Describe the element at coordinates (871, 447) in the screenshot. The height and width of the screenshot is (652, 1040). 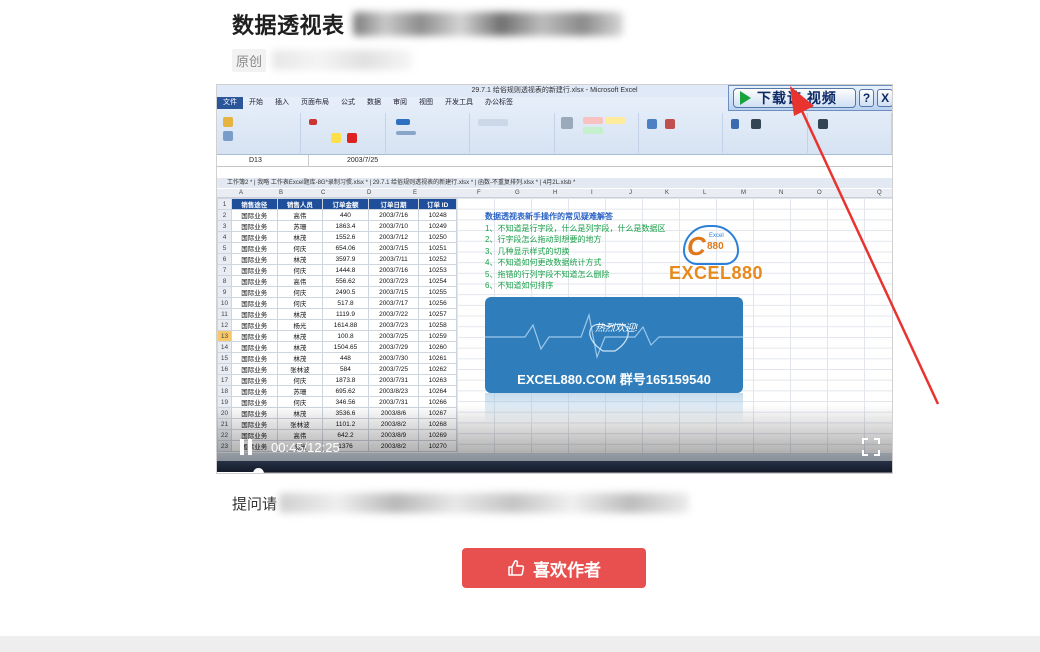
I see `fullscreen-icon` at that location.